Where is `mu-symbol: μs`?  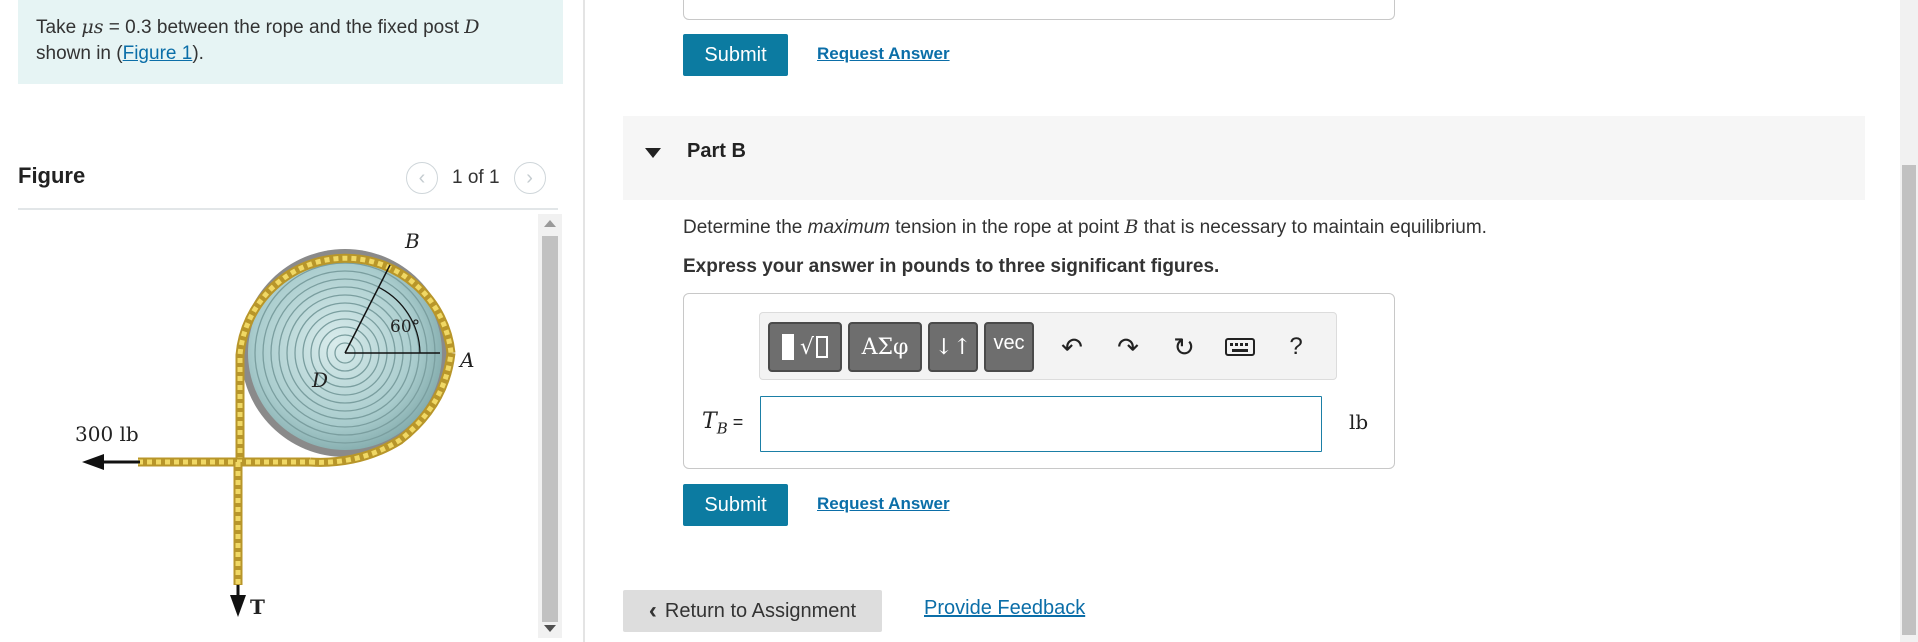
mu-symbol: μs is located at coordinates (92, 27).